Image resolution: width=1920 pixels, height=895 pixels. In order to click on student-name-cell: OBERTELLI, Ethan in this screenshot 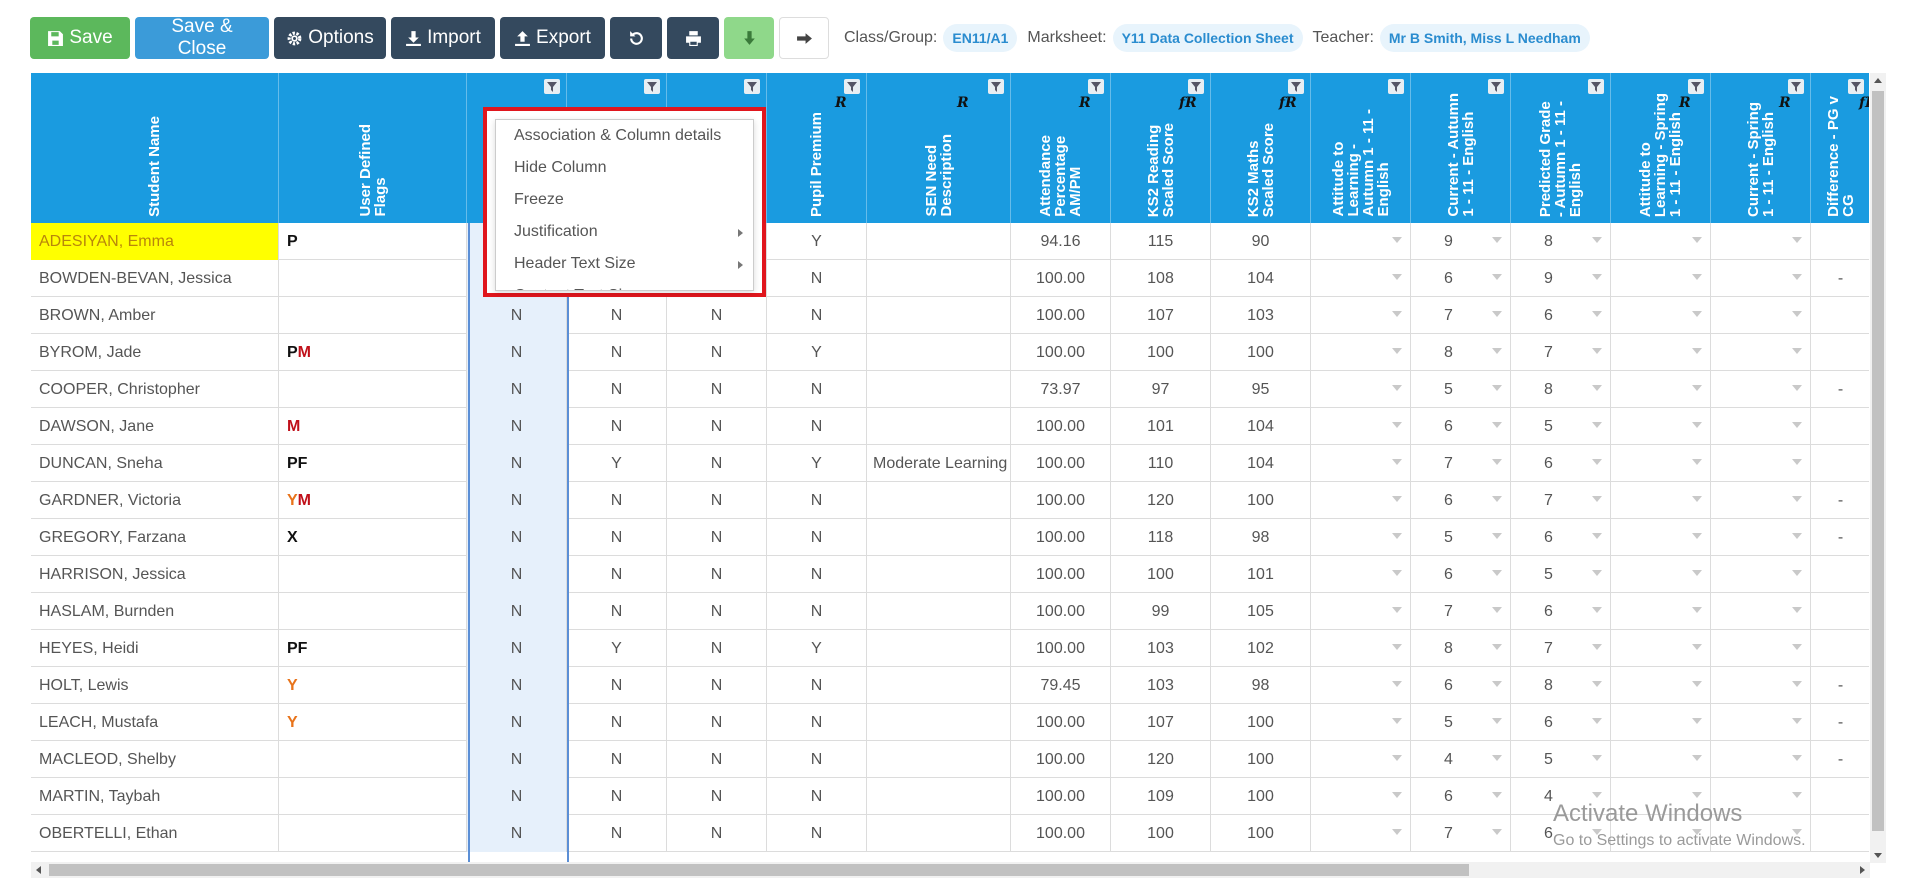, I will do `click(155, 833)`.